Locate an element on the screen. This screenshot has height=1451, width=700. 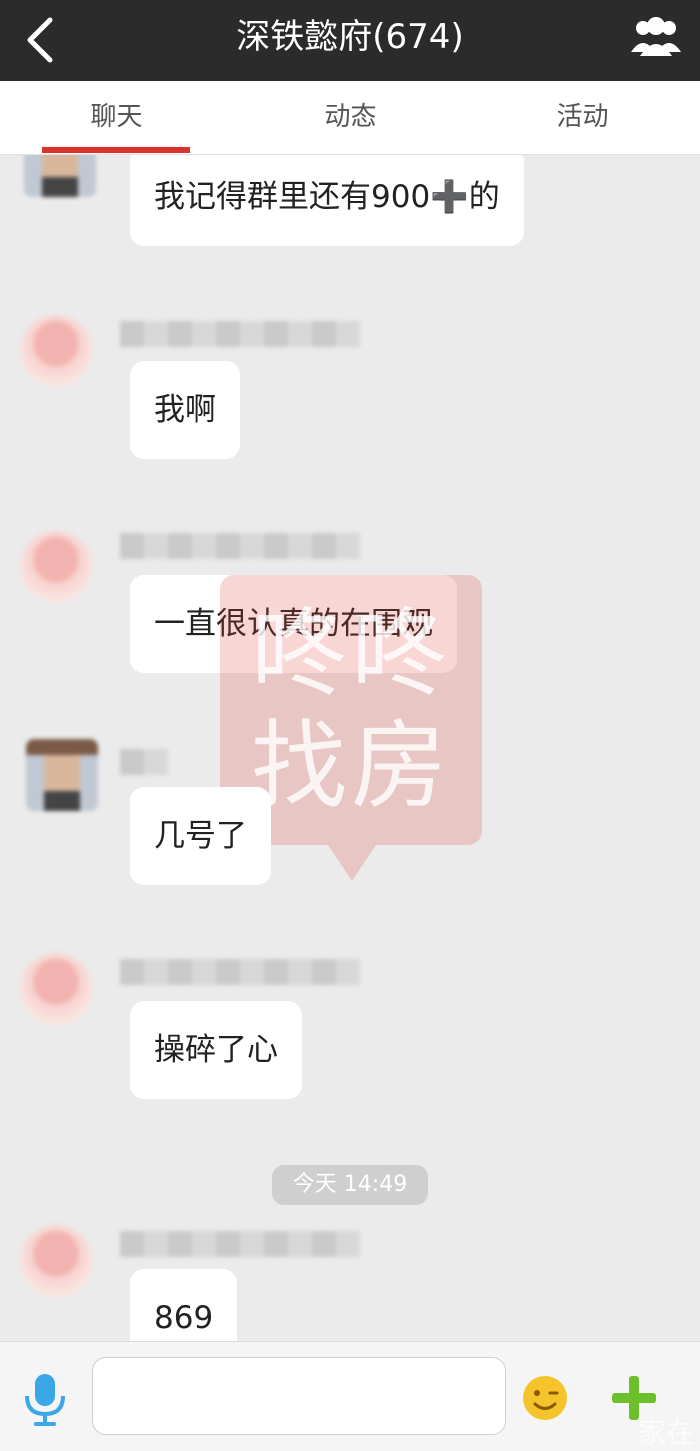
top-bar: 深铁懿府(674) is located at coordinates (350, 40).